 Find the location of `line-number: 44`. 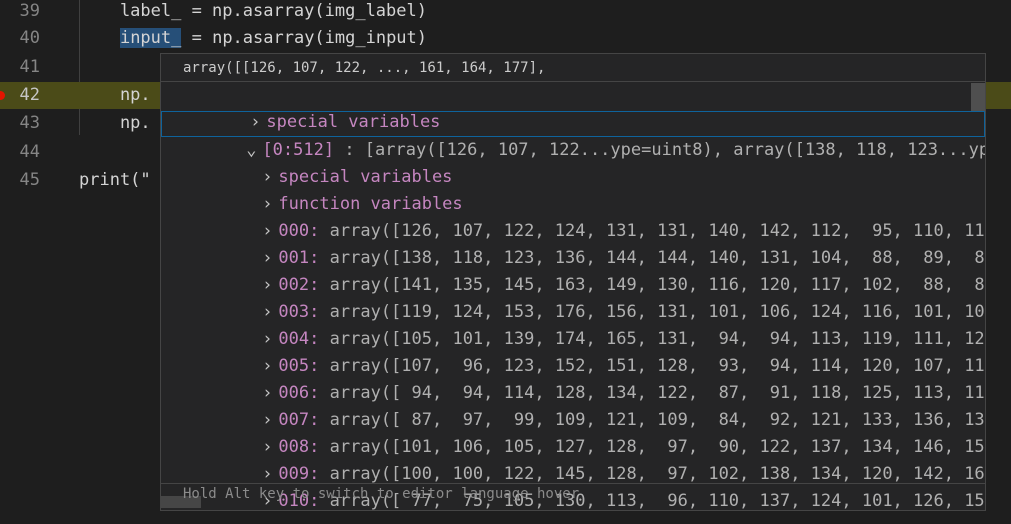

line-number: 44 is located at coordinates (29, 152).